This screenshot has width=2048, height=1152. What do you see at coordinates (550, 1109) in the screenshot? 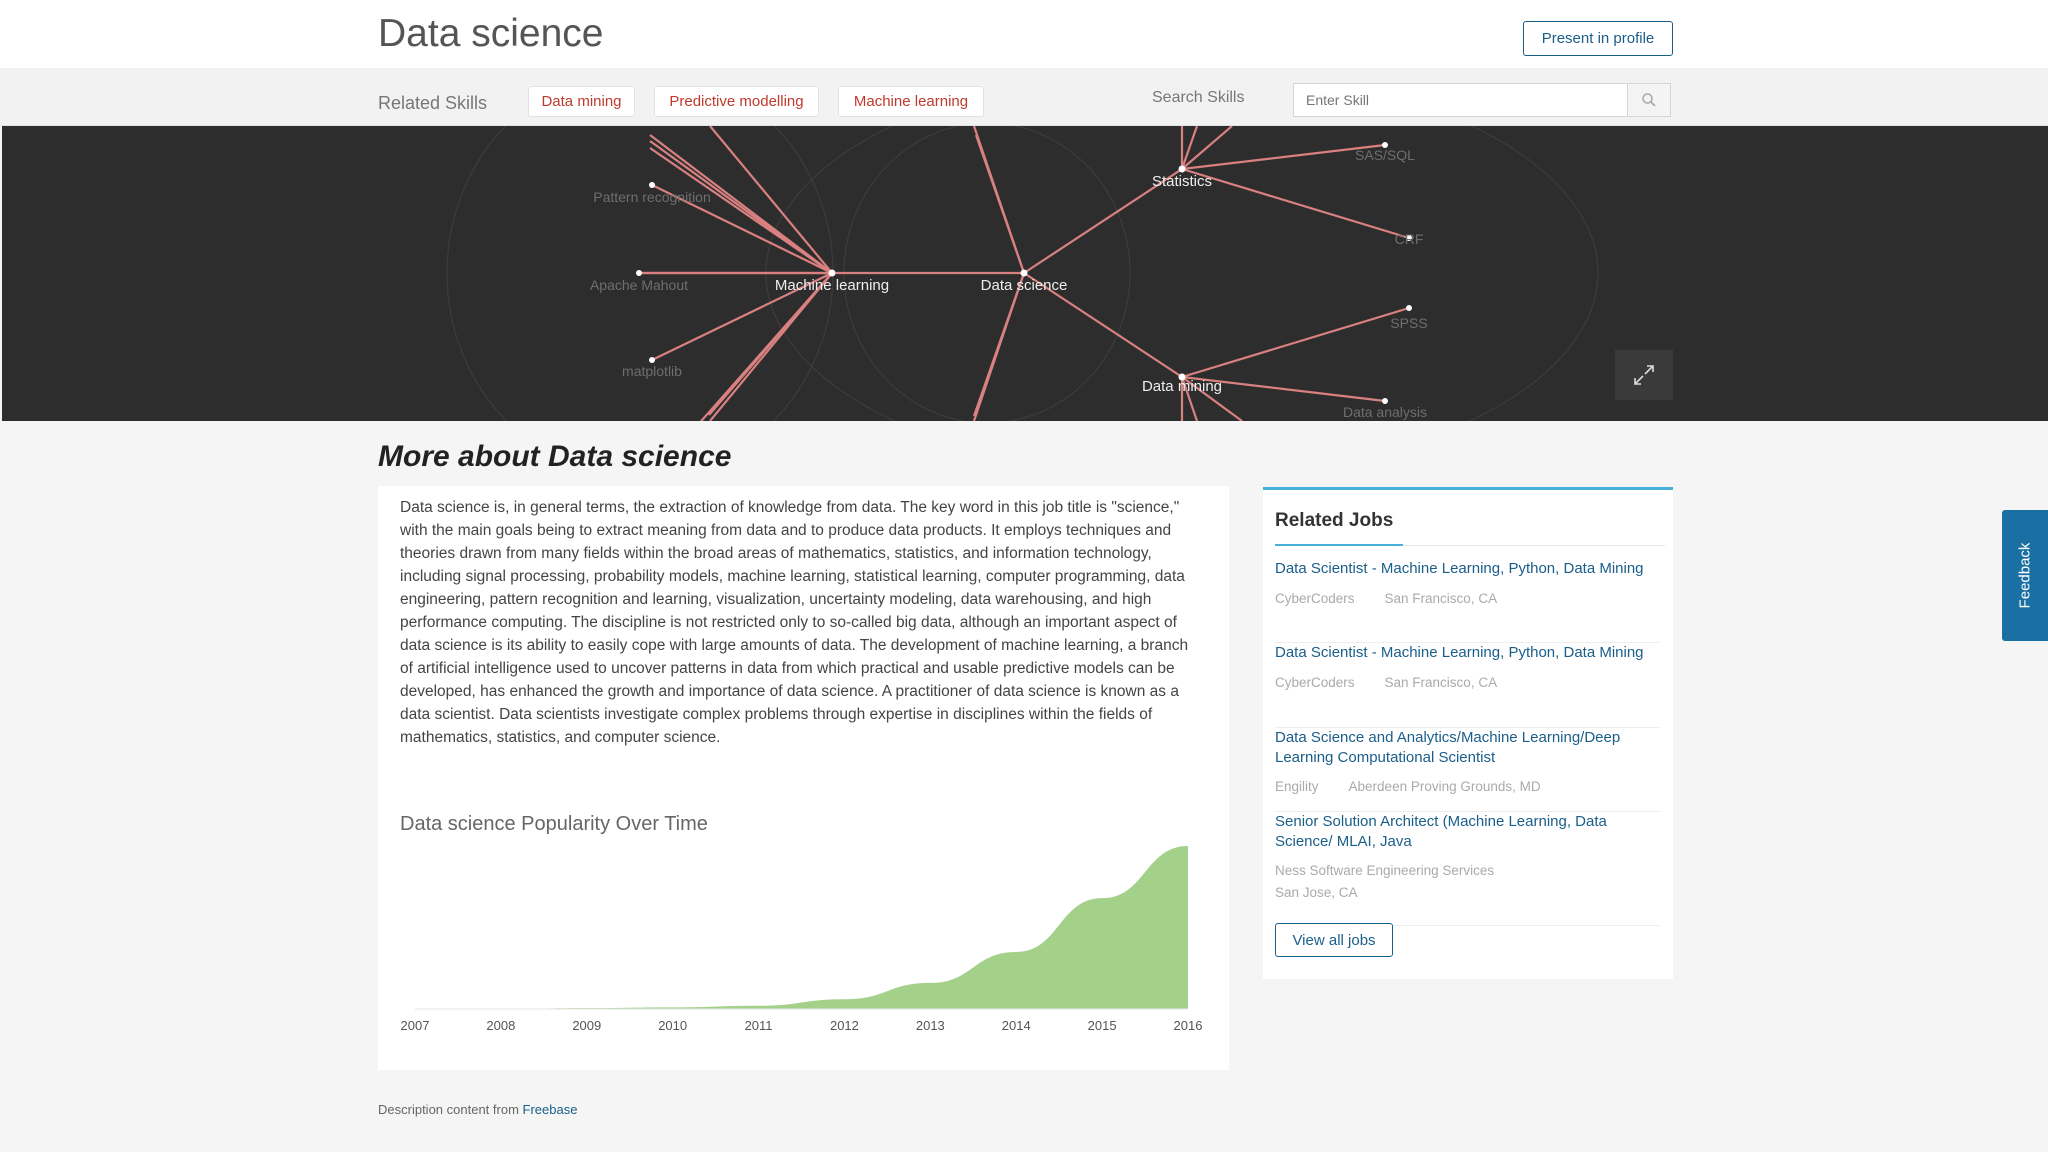
I see `freebase-link: Freebase` at bounding box center [550, 1109].